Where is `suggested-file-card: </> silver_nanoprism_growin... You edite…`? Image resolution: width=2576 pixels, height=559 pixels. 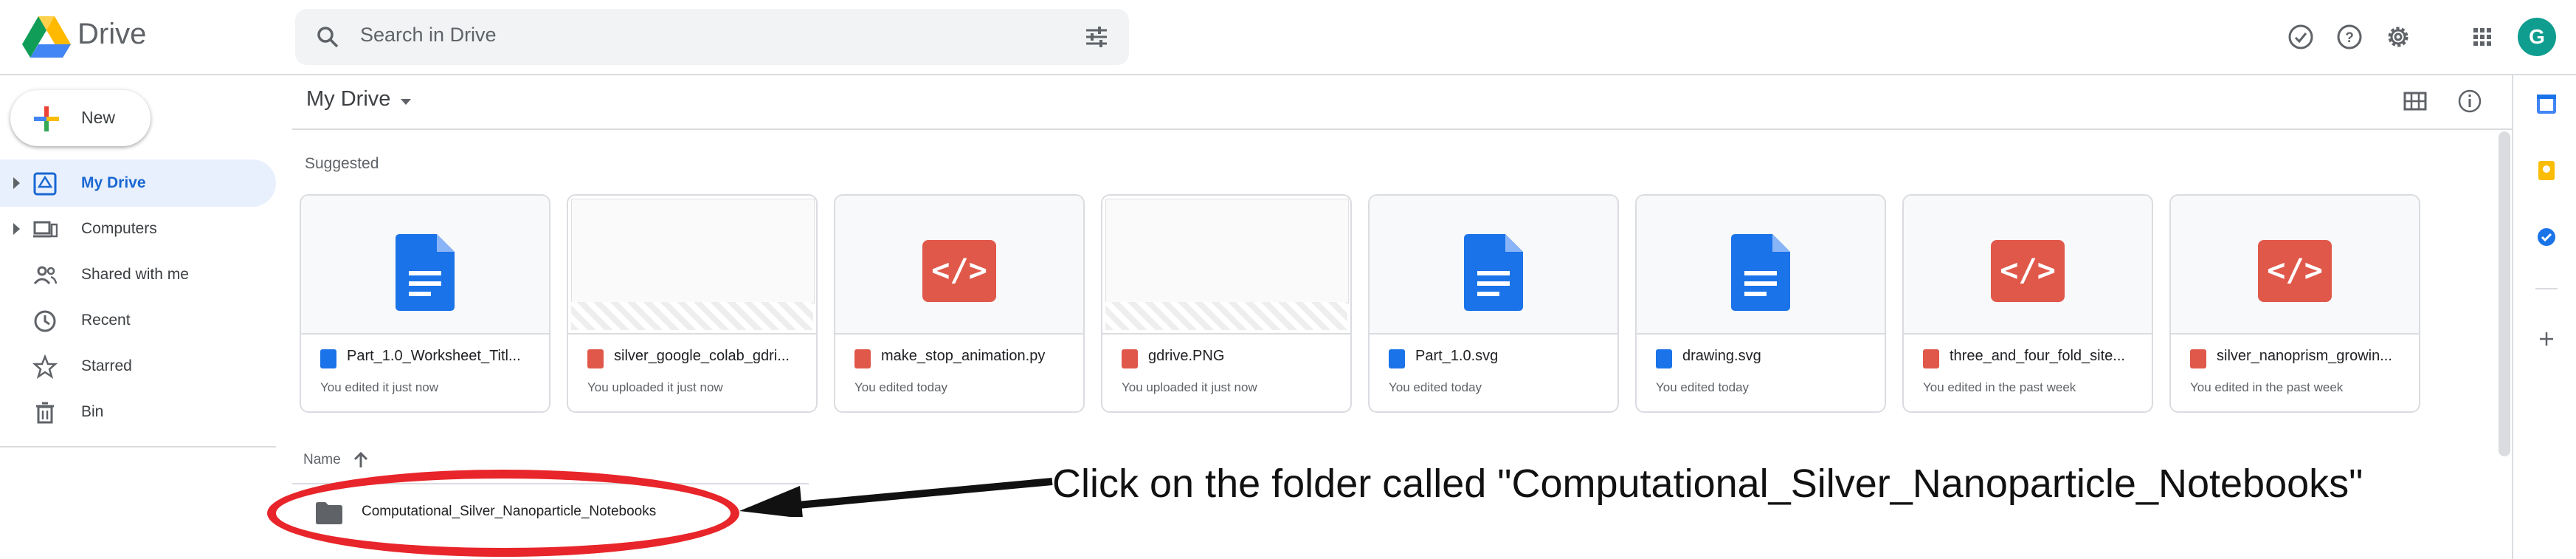 suggested-file-card: </> silver_nanoprism_growin... You edite… is located at coordinates (2294, 303).